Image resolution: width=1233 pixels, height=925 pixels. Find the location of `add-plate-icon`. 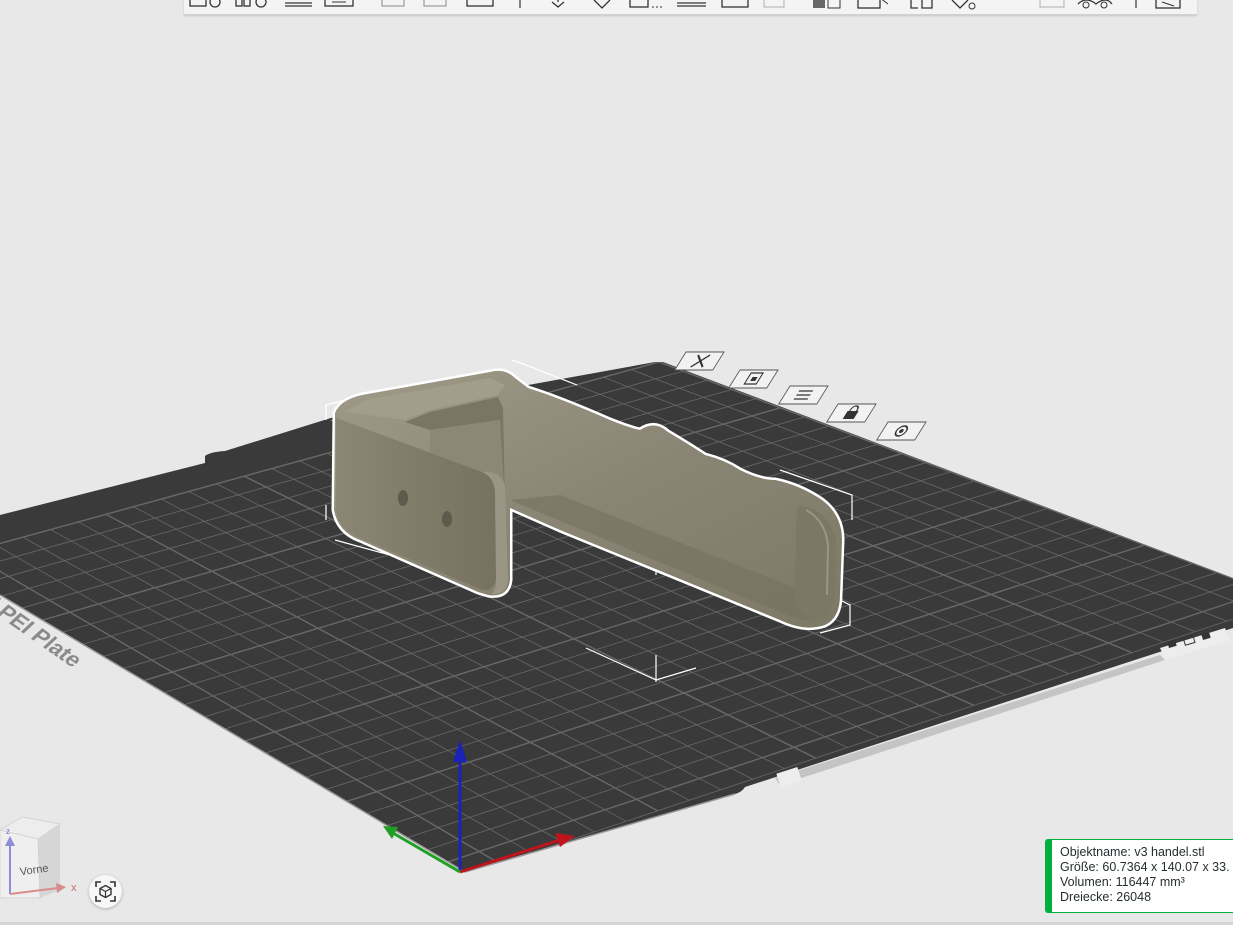

add-plate-icon is located at coordinates (250, 5).